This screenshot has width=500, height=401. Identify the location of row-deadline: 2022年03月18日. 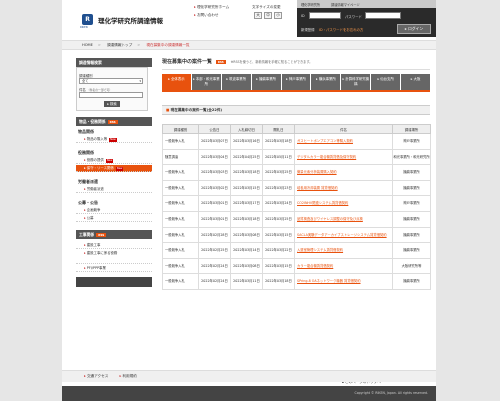
(246, 219).